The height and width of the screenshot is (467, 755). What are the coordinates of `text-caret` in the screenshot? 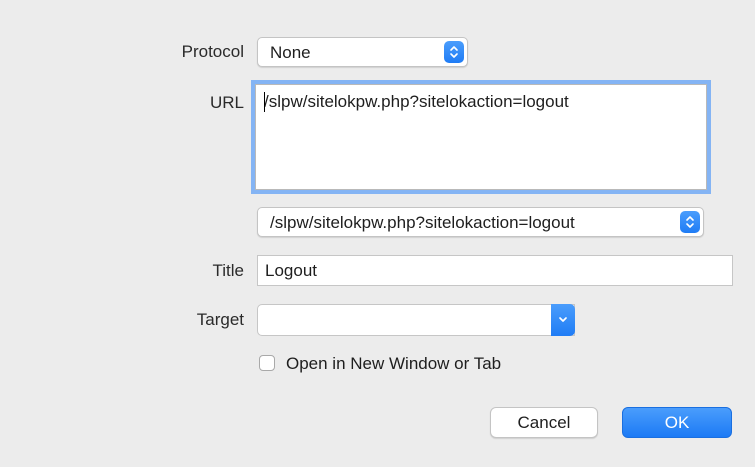 It's located at (264, 102).